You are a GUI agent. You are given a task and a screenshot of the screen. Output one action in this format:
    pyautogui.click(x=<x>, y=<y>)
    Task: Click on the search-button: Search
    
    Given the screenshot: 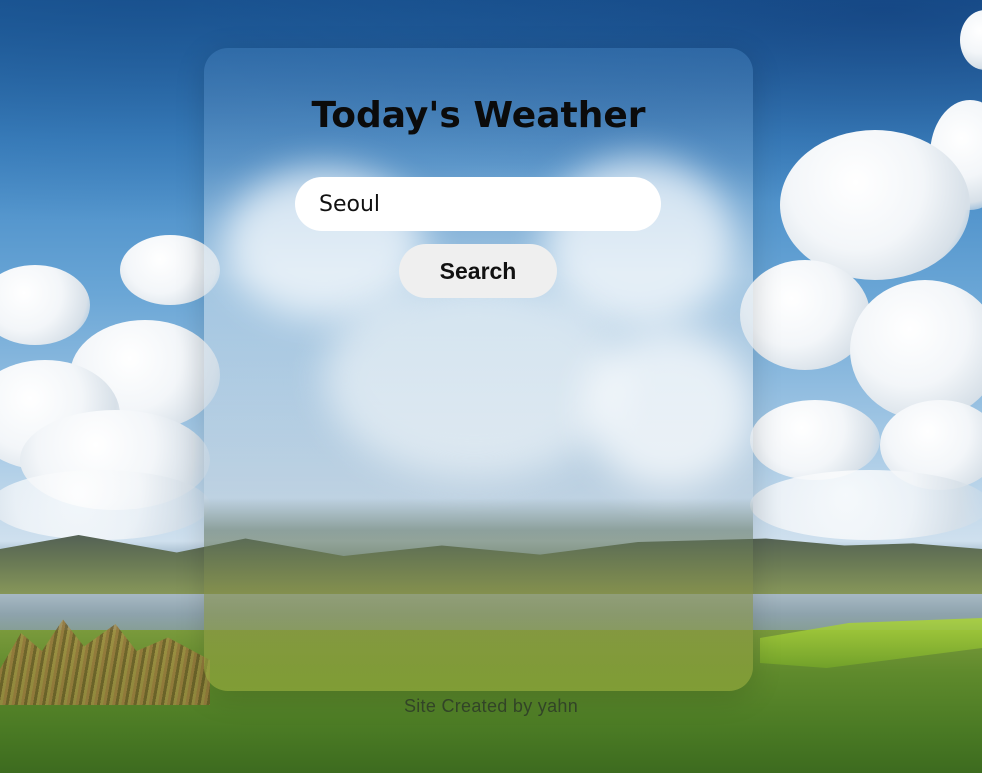 What is the action you would take?
    pyautogui.click(x=478, y=271)
    